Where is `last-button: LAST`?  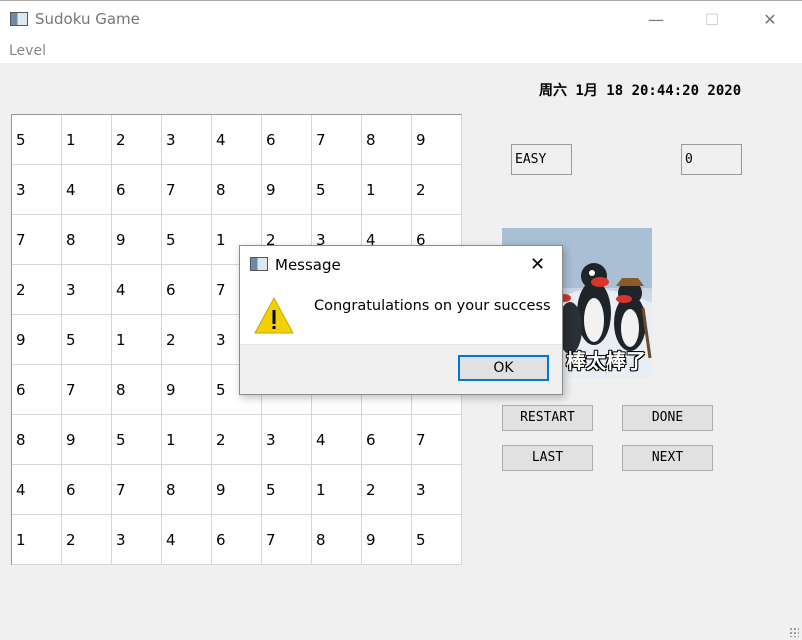 last-button: LAST is located at coordinates (547, 458).